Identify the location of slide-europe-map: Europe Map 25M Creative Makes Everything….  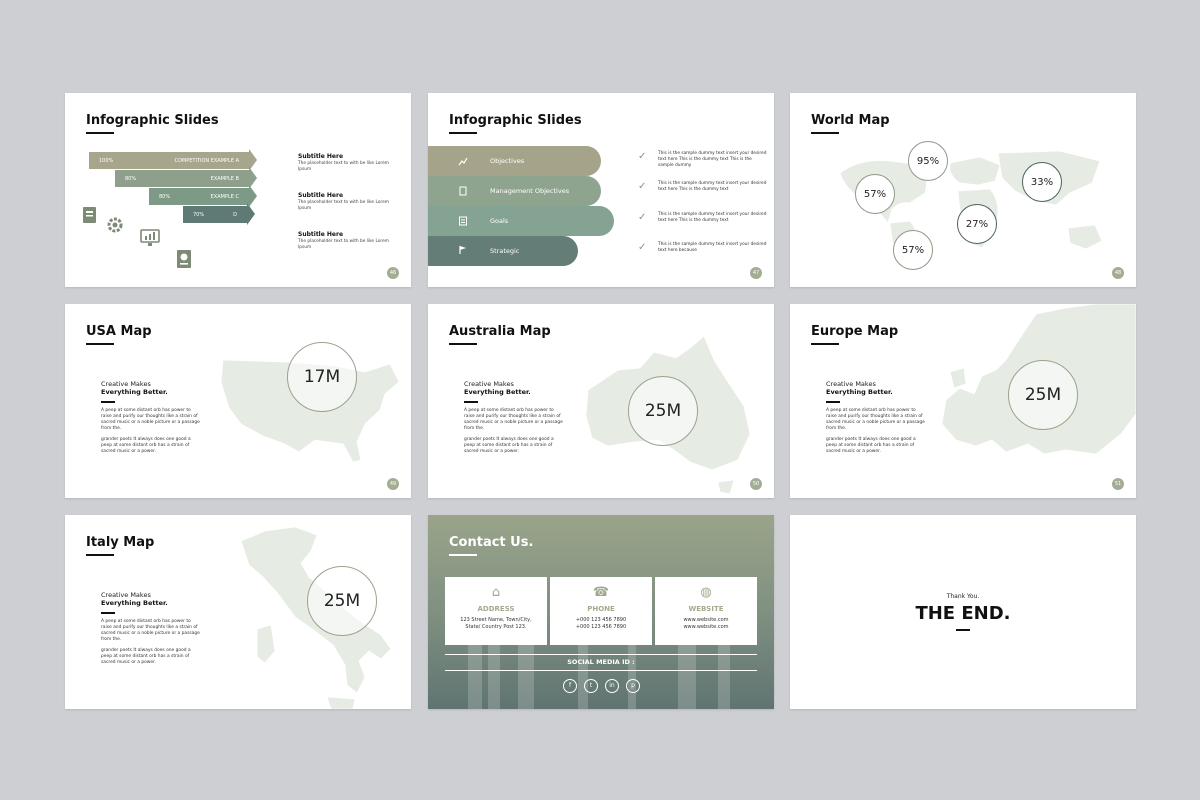
(963, 401).